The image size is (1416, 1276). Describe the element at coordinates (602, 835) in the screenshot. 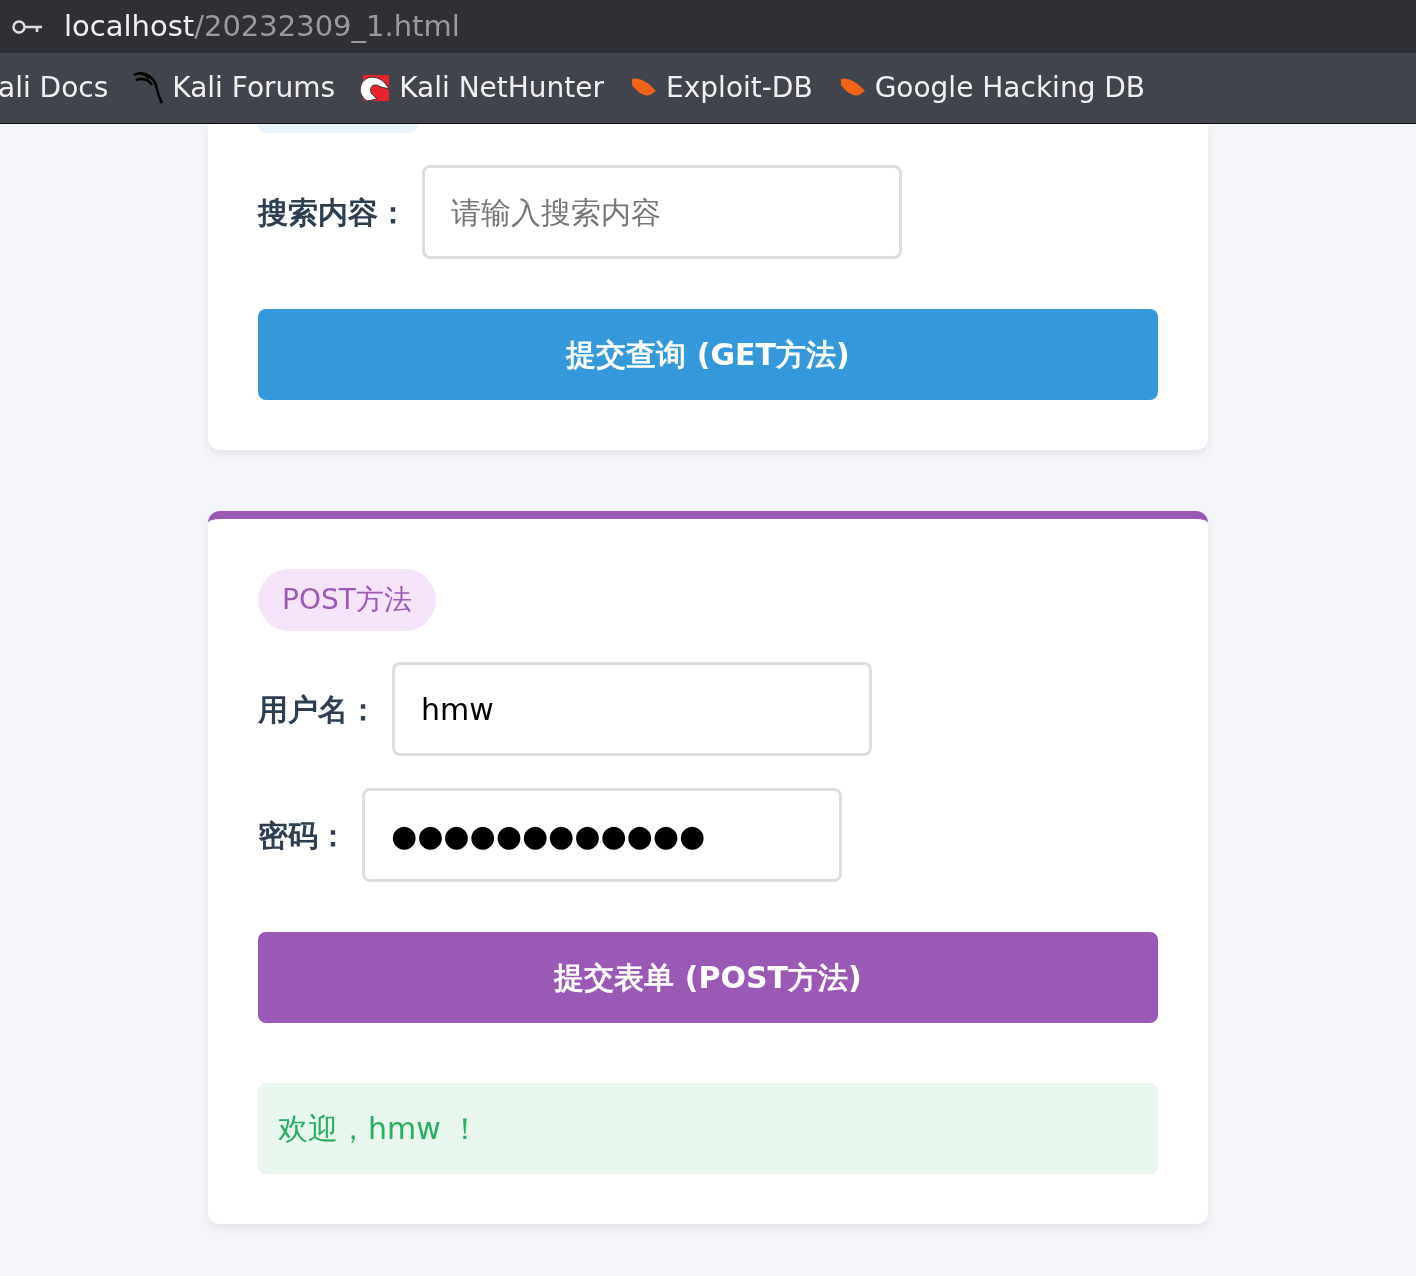

I see `text-field: ●●●●●●●●●●●●` at that location.